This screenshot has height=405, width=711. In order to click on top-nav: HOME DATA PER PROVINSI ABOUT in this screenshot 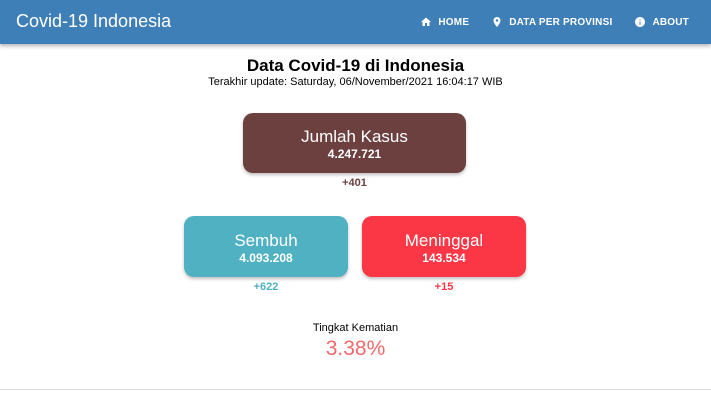, I will do `click(565, 22)`.